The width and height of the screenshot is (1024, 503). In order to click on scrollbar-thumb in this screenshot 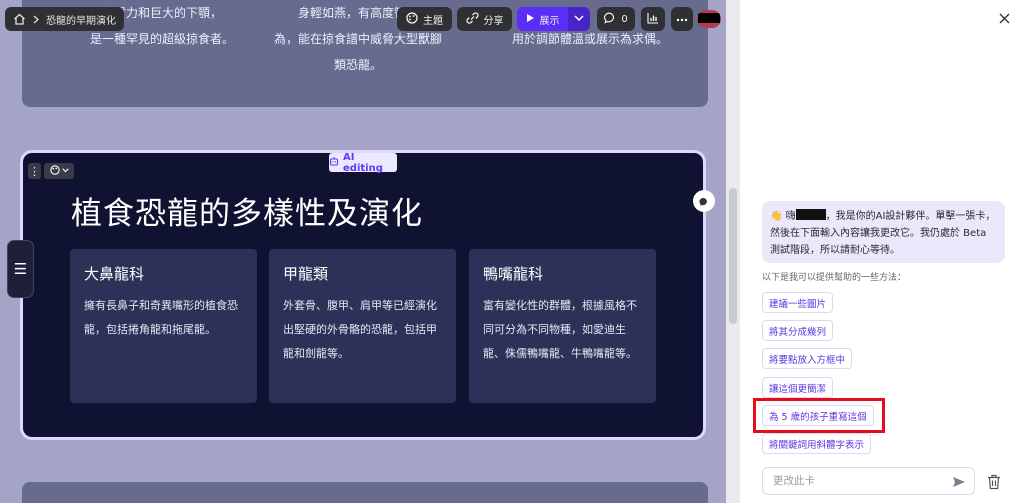, I will do `click(733, 256)`.